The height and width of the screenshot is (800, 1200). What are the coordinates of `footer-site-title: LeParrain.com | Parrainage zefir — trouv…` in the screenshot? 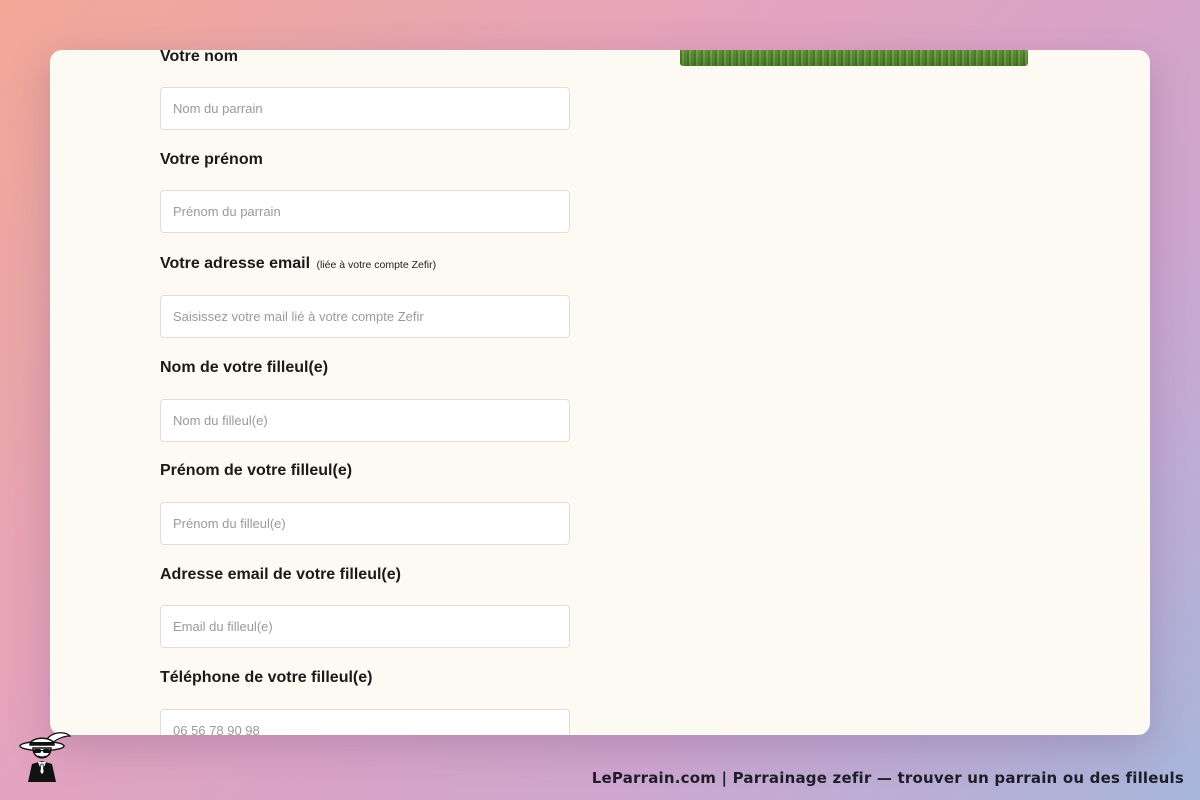 It's located at (887, 778).